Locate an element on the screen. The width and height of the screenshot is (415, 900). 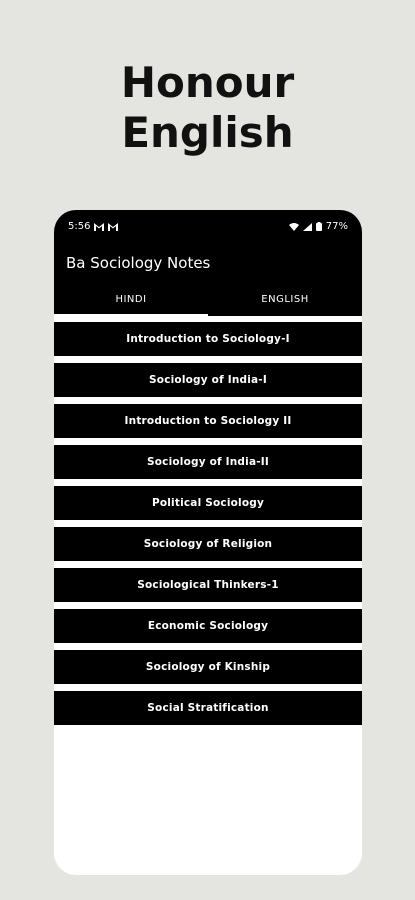
list-item-label: Sociology of Religion is located at coordinates (208, 544).